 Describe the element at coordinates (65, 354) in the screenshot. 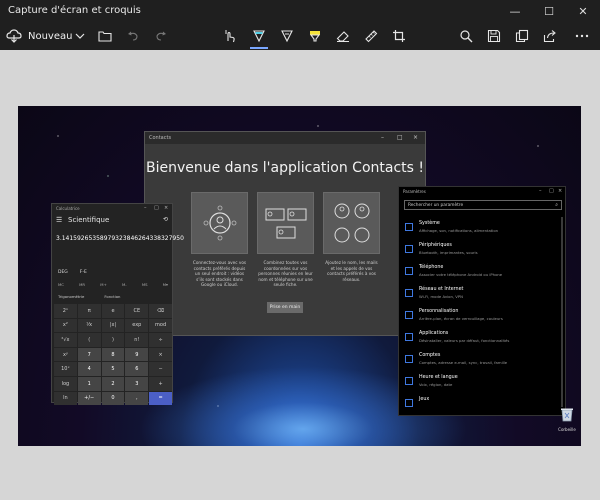

I see `calculator-key: xʸ` at that location.